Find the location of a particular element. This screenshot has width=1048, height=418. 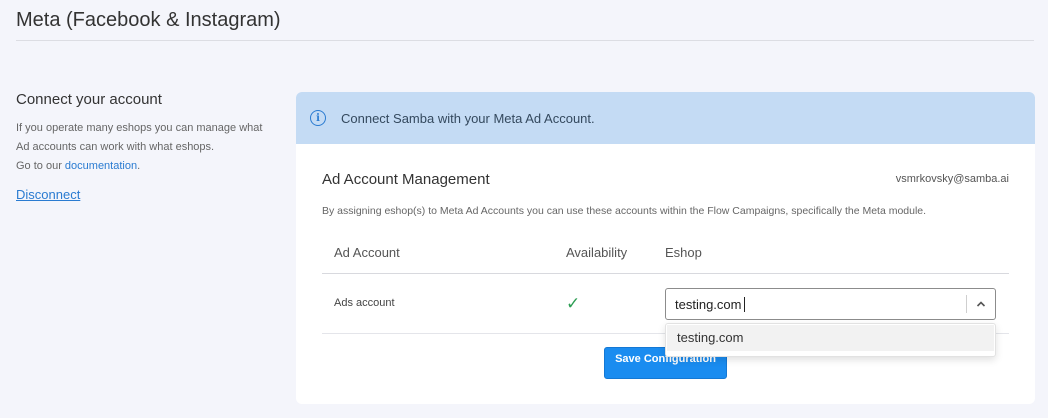

dropdown-option: testing.com is located at coordinates (830, 338).